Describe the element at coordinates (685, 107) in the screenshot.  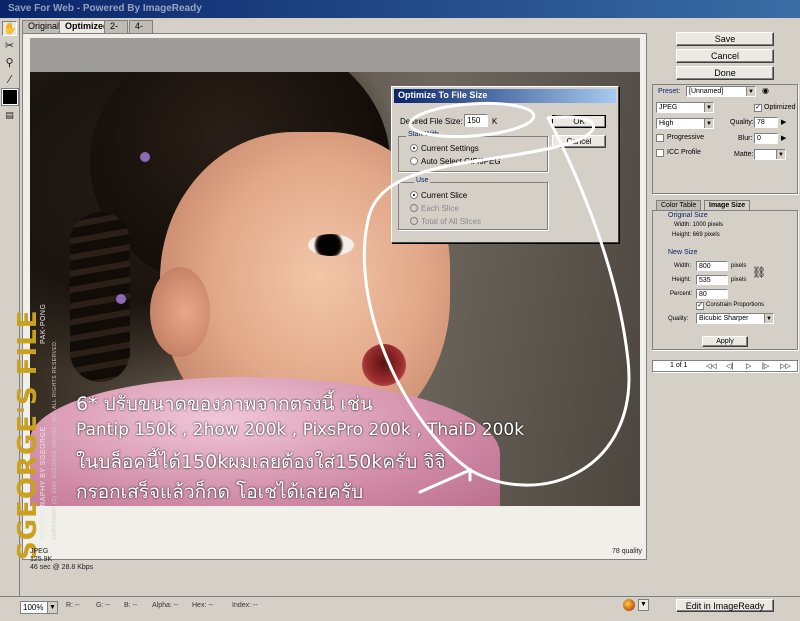
I see `format-select: JPEG ▼` at that location.